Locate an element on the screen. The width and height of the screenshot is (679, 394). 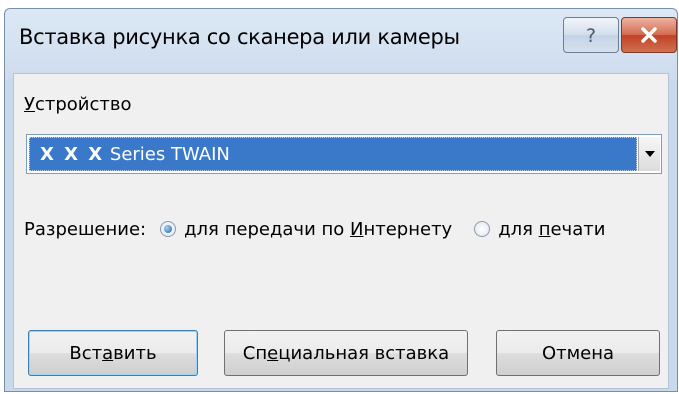
radio-print-label: для печати is located at coordinates (552, 229).